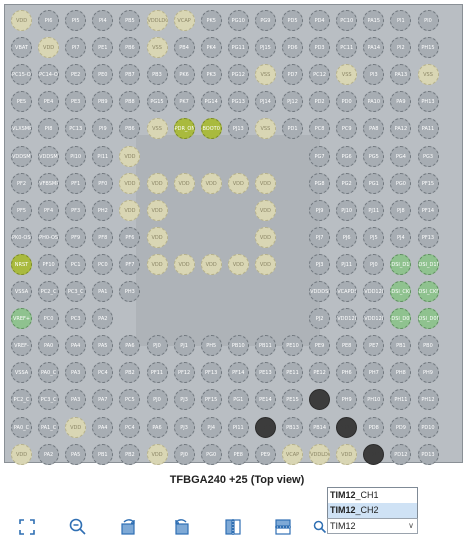 The image size is (474, 543). I want to click on pin: PC3, so click(76, 319).